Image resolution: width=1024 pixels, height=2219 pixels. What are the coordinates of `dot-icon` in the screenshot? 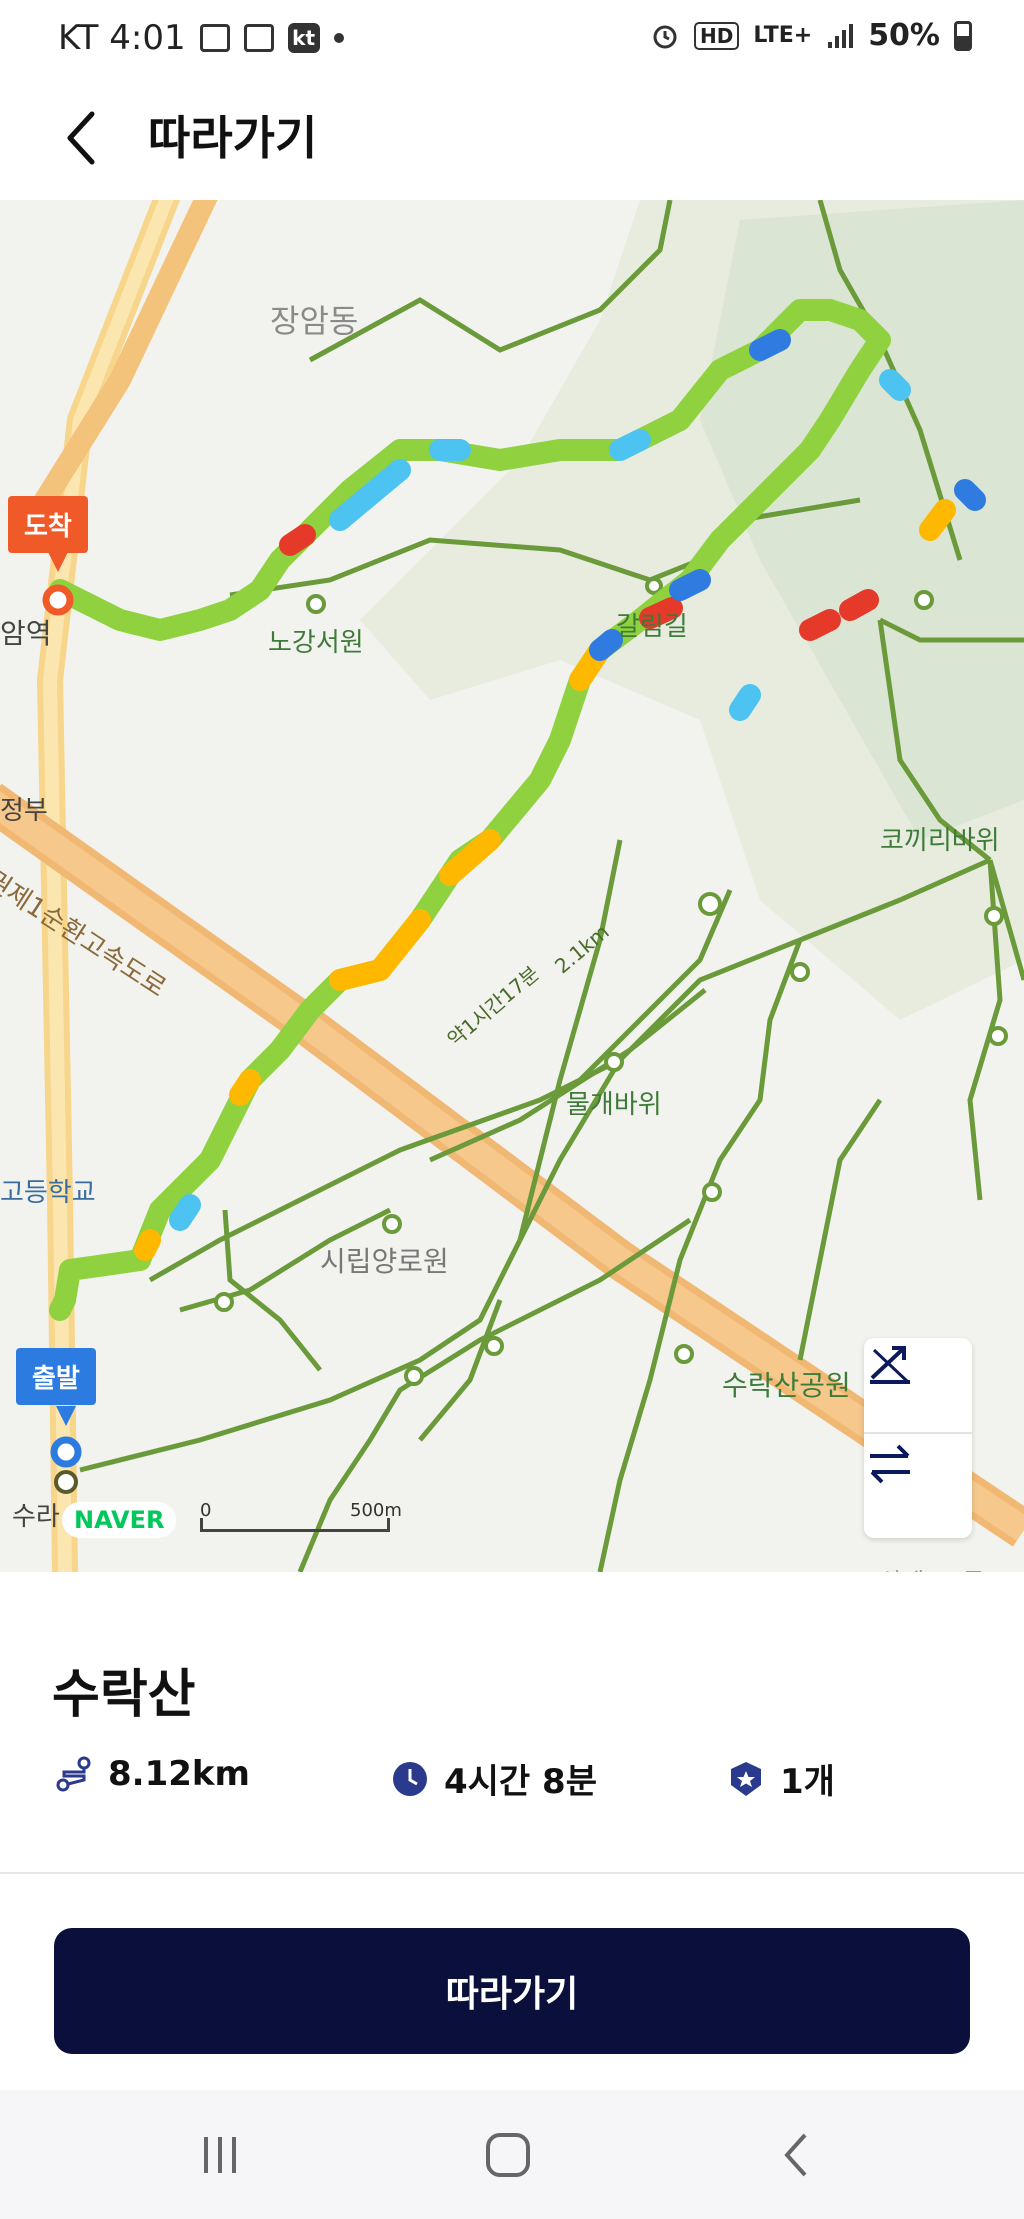 It's located at (338, 38).